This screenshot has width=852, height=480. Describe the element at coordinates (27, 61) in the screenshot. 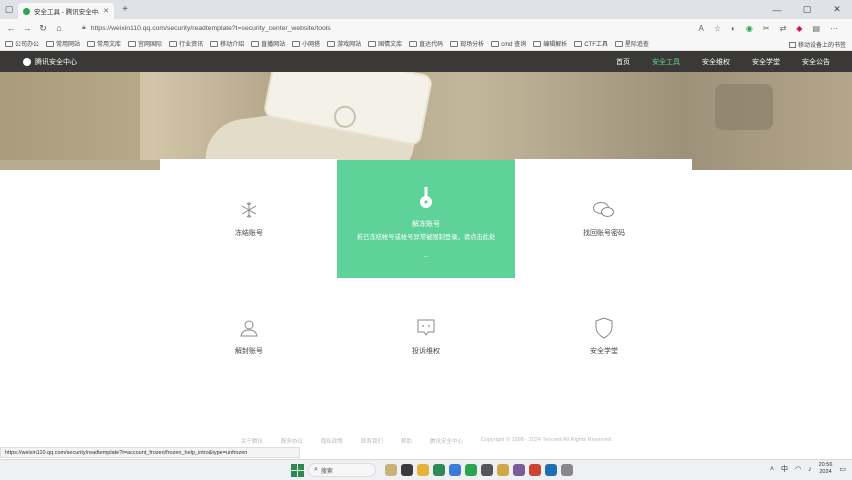

I see `tencent-logo-icon` at that location.